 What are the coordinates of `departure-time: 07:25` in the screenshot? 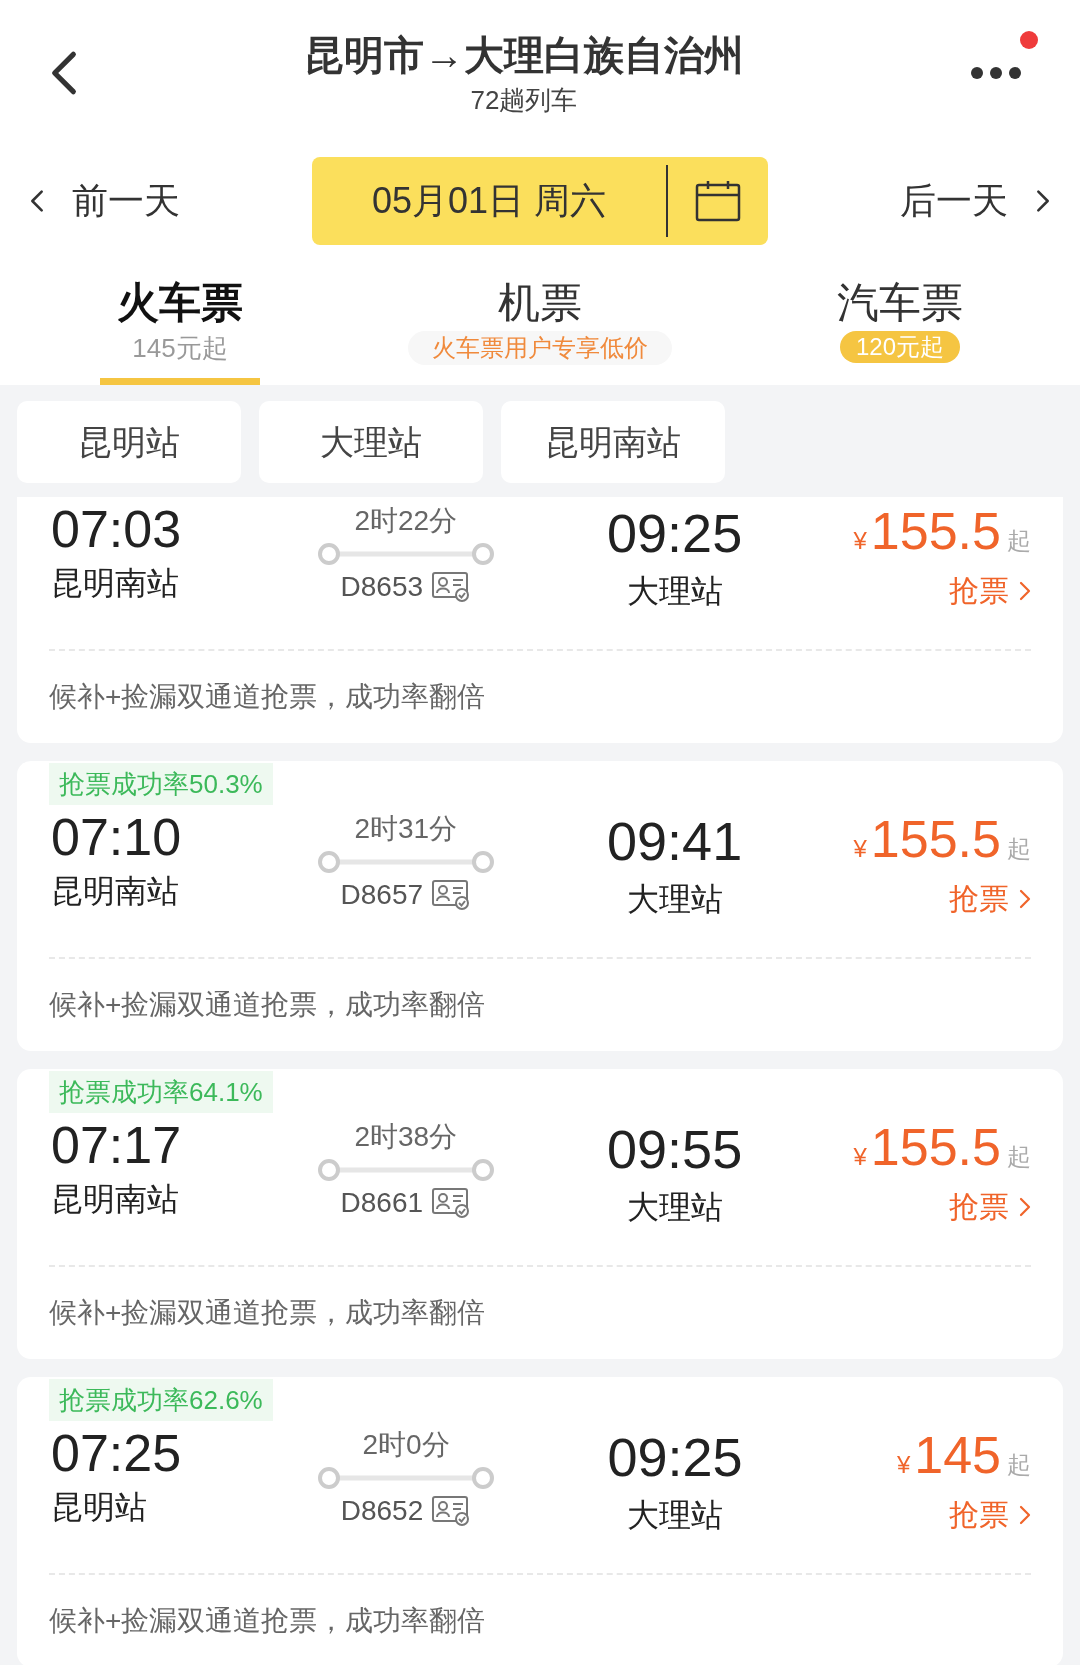 It's located at (117, 1453).